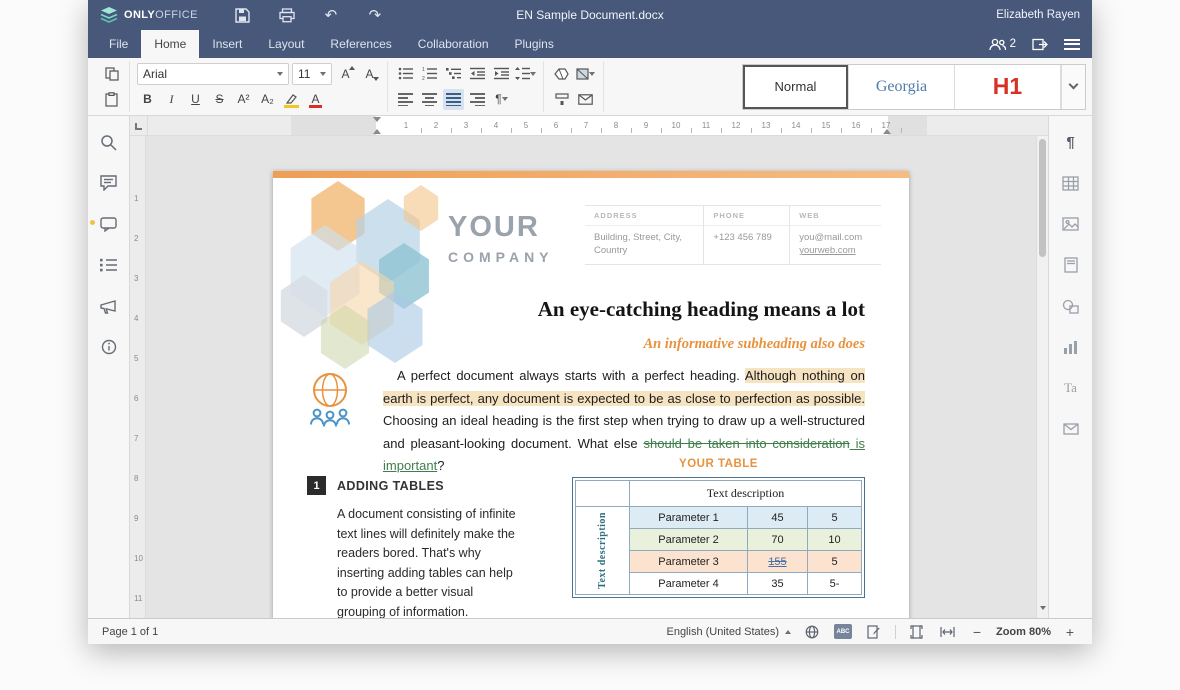  Describe the element at coordinates (227, 44) in the screenshot. I see `tab-insert: Insert` at that location.